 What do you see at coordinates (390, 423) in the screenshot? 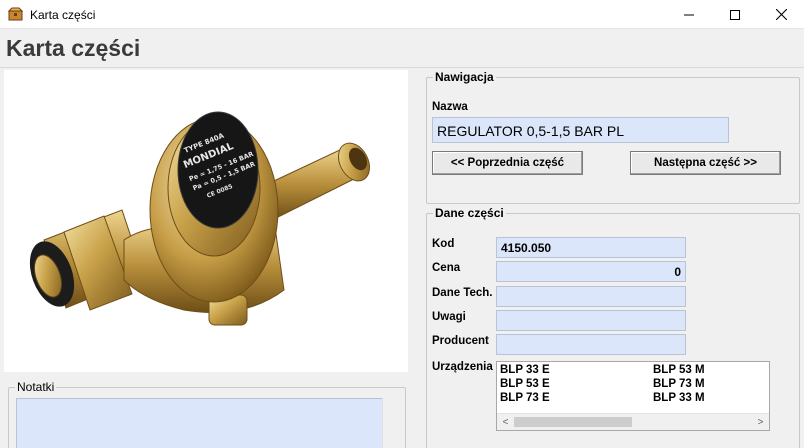
I see `notes-vertical-scrollbar` at bounding box center [390, 423].